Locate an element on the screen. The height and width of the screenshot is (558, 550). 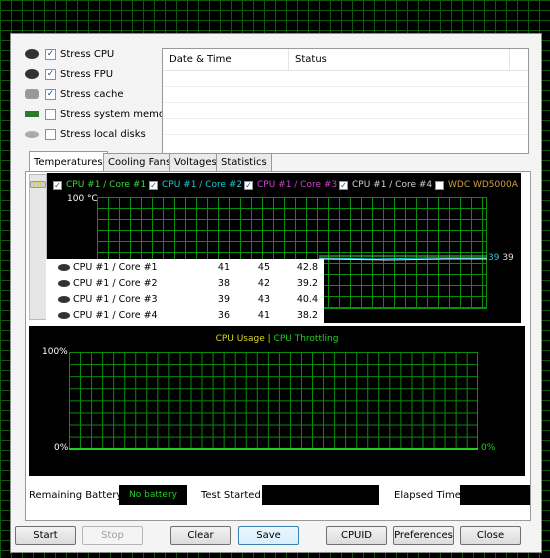
tab-voltages: Voltages is located at coordinates (195, 162).